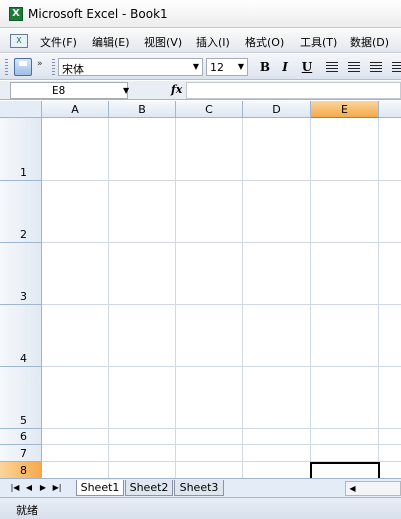 This screenshot has height=519, width=401. What do you see at coordinates (73, 69) in the screenshot?
I see `font-name-value: 宋体` at bounding box center [73, 69].